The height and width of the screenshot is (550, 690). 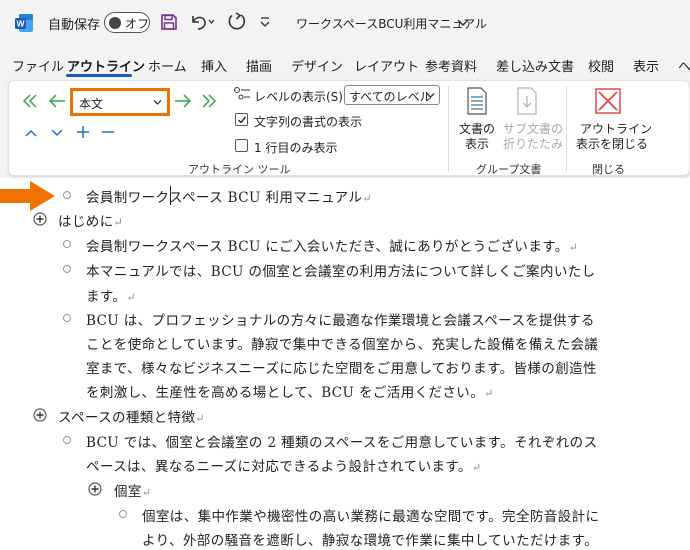 What do you see at coordinates (341, 270) in the screenshot?
I see `outline-line: 本マニュアルでは、BCU の個室と会議室の利用方法について詳しくご案内いたし` at bounding box center [341, 270].